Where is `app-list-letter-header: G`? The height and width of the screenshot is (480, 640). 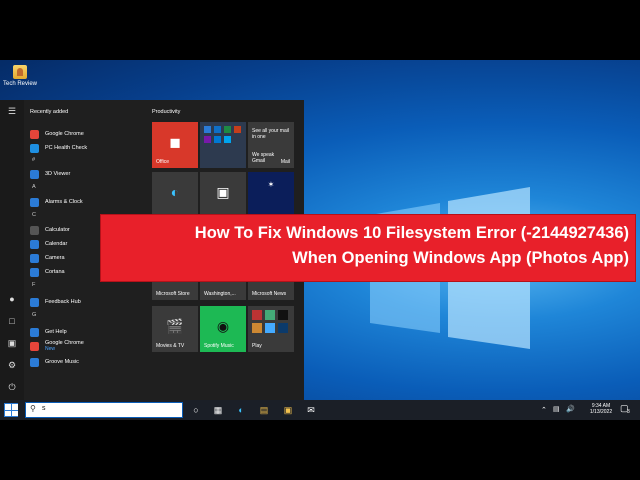 app-list-letter-header: G is located at coordinates (34, 315).